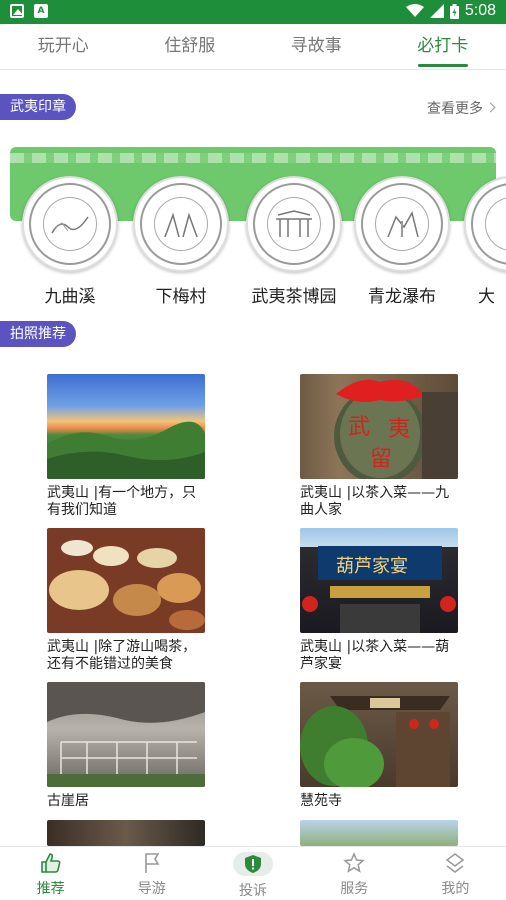 This screenshot has width=506, height=900. Describe the element at coordinates (455, 109) in the screenshot. I see `see-more-label: 查看更多` at that location.